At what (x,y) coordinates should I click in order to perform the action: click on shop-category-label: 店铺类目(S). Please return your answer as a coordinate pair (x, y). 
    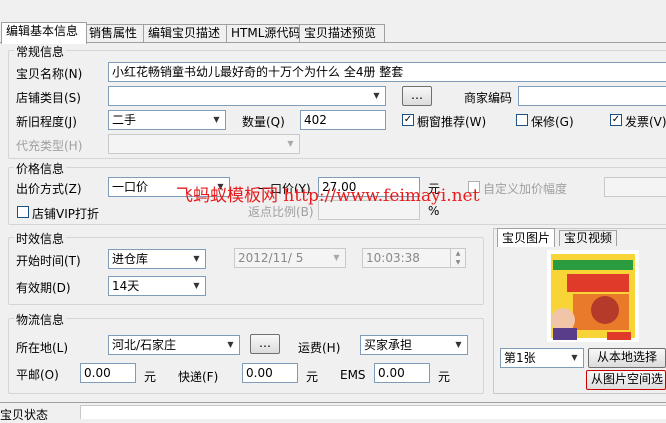
    Looking at the image, I should click on (48, 98).